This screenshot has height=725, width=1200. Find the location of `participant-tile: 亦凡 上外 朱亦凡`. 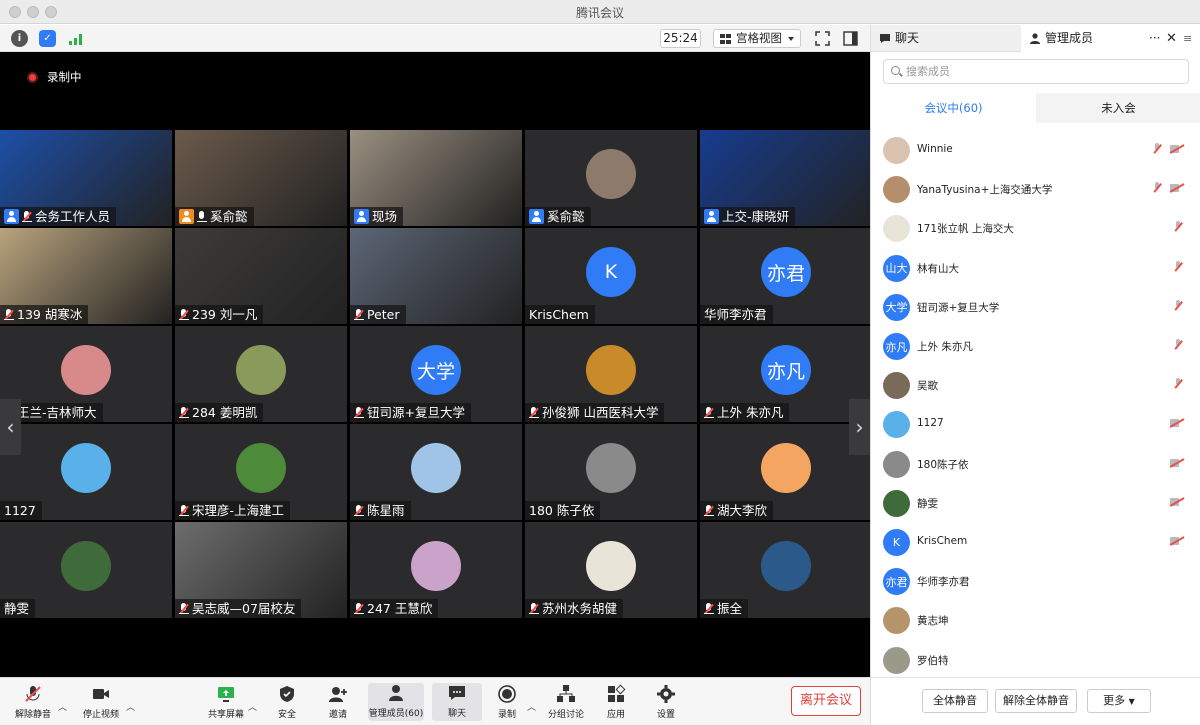

participant-tile: 亦凡 上外 朱亦凡 is located at coordinates (786, 374).